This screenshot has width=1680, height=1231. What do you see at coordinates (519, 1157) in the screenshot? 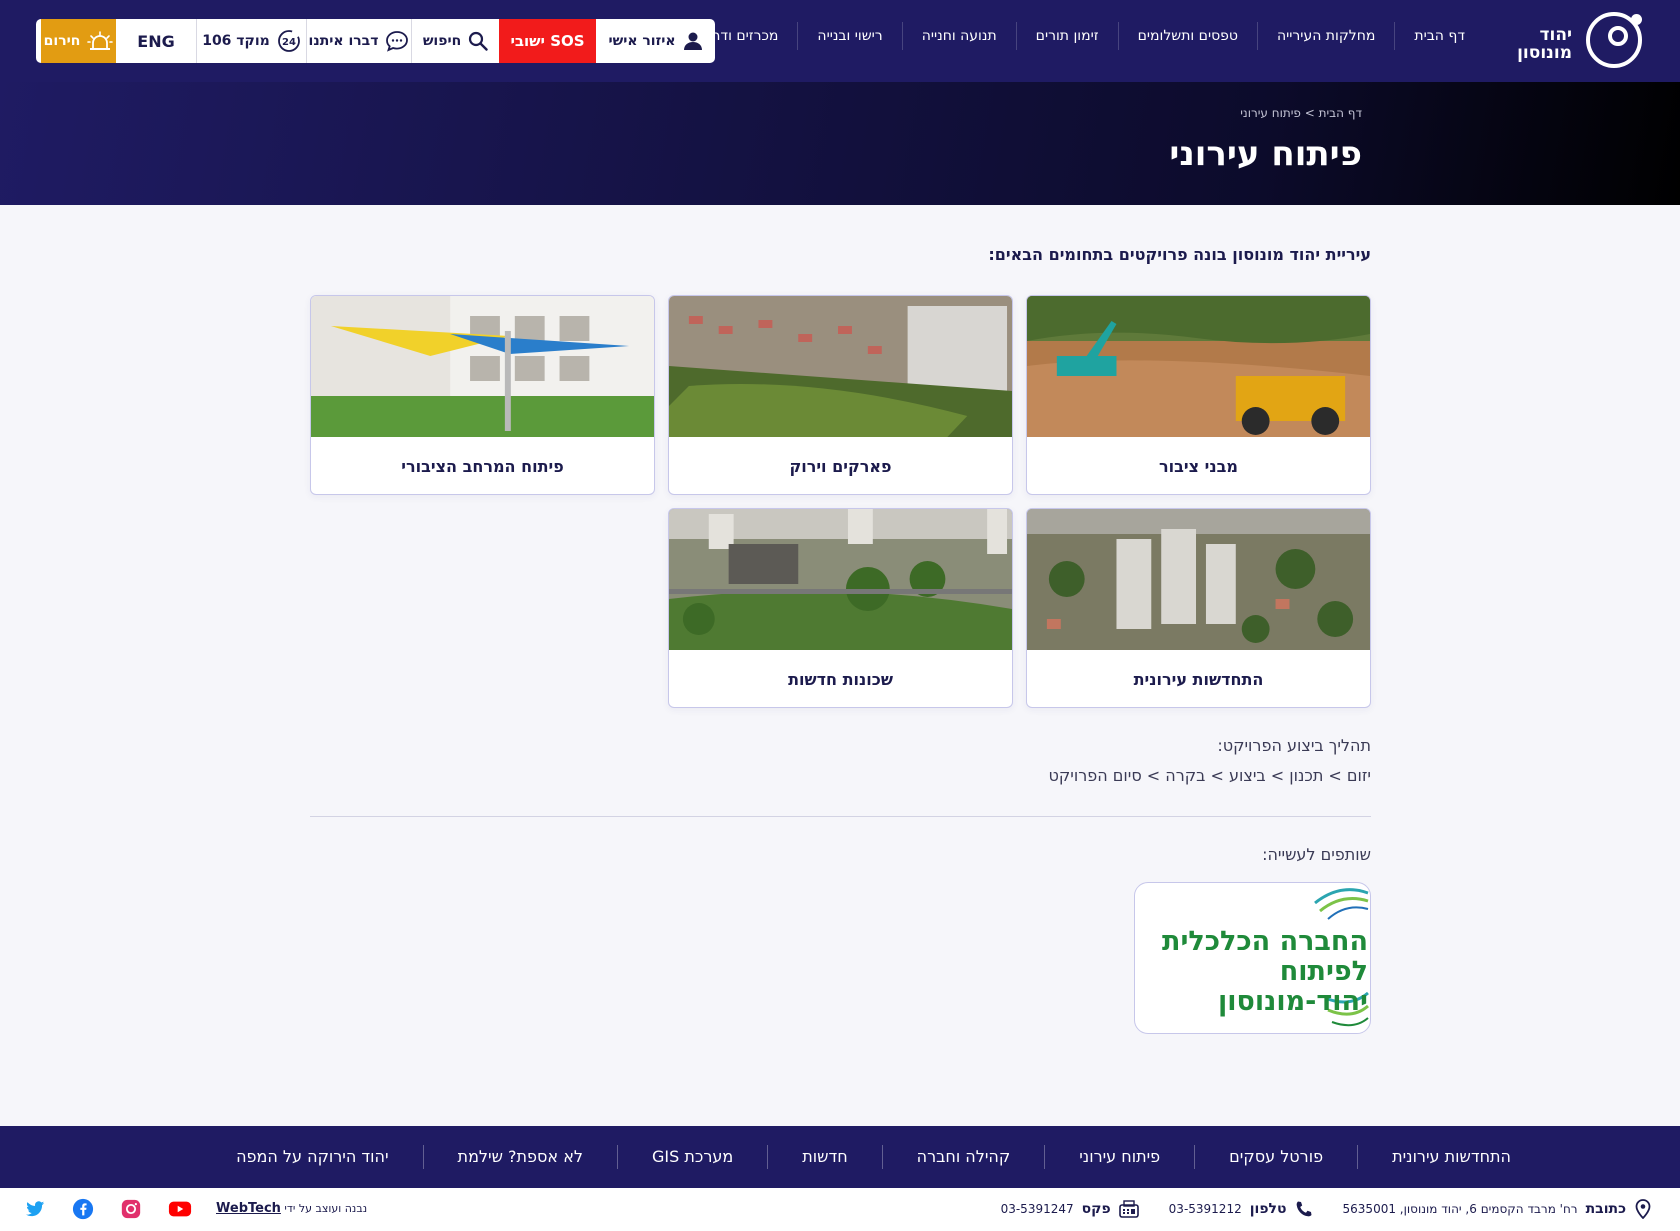
I see `footer-link-collection: לא אספת? שילמת` at bounding box center [519, 1157].